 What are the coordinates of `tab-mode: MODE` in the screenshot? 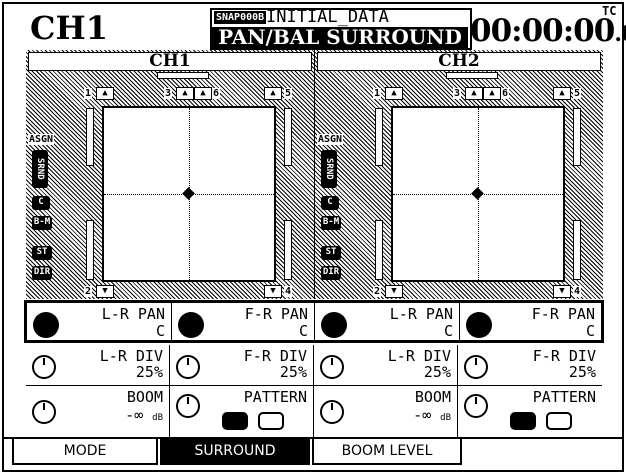 It's located at (85, 452).